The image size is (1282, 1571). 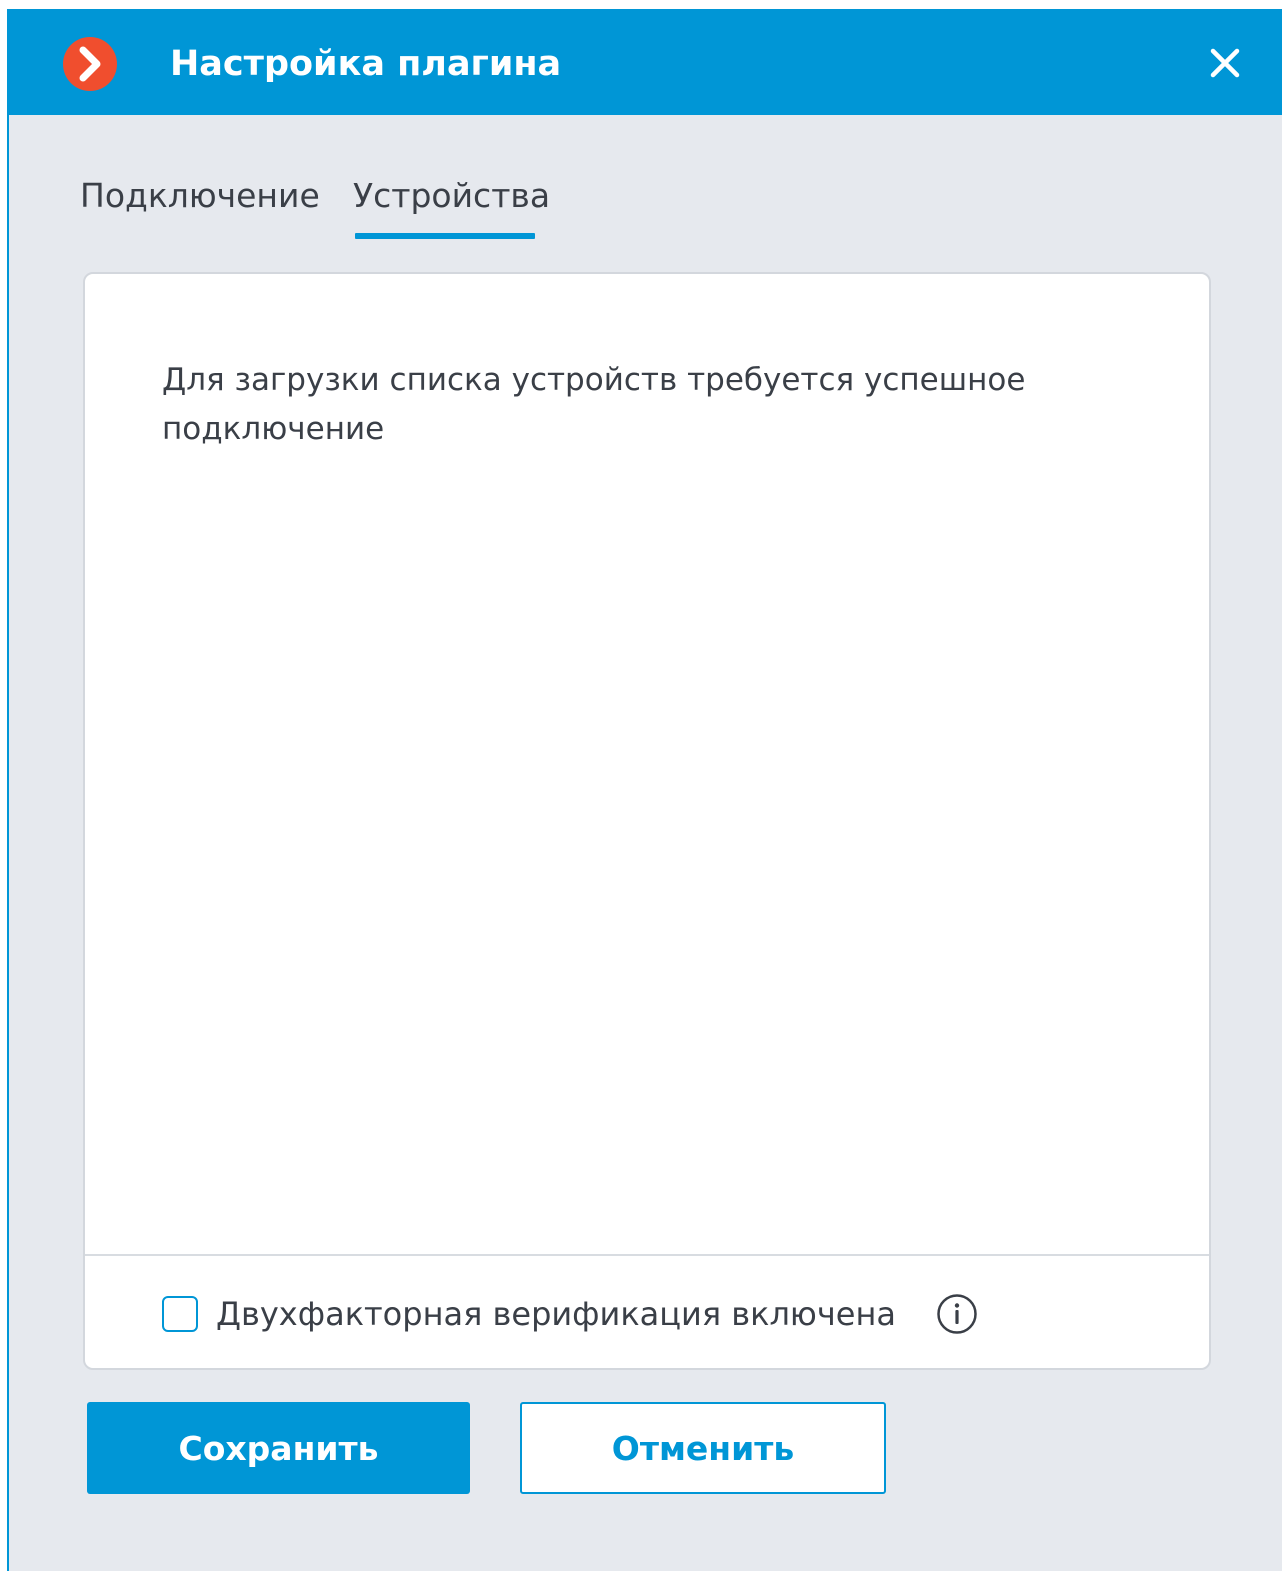 What do you see at coordinates (200, 196) in the screenshot?
I see `tab-connection: Подключение` at bounding box center [200, 196].